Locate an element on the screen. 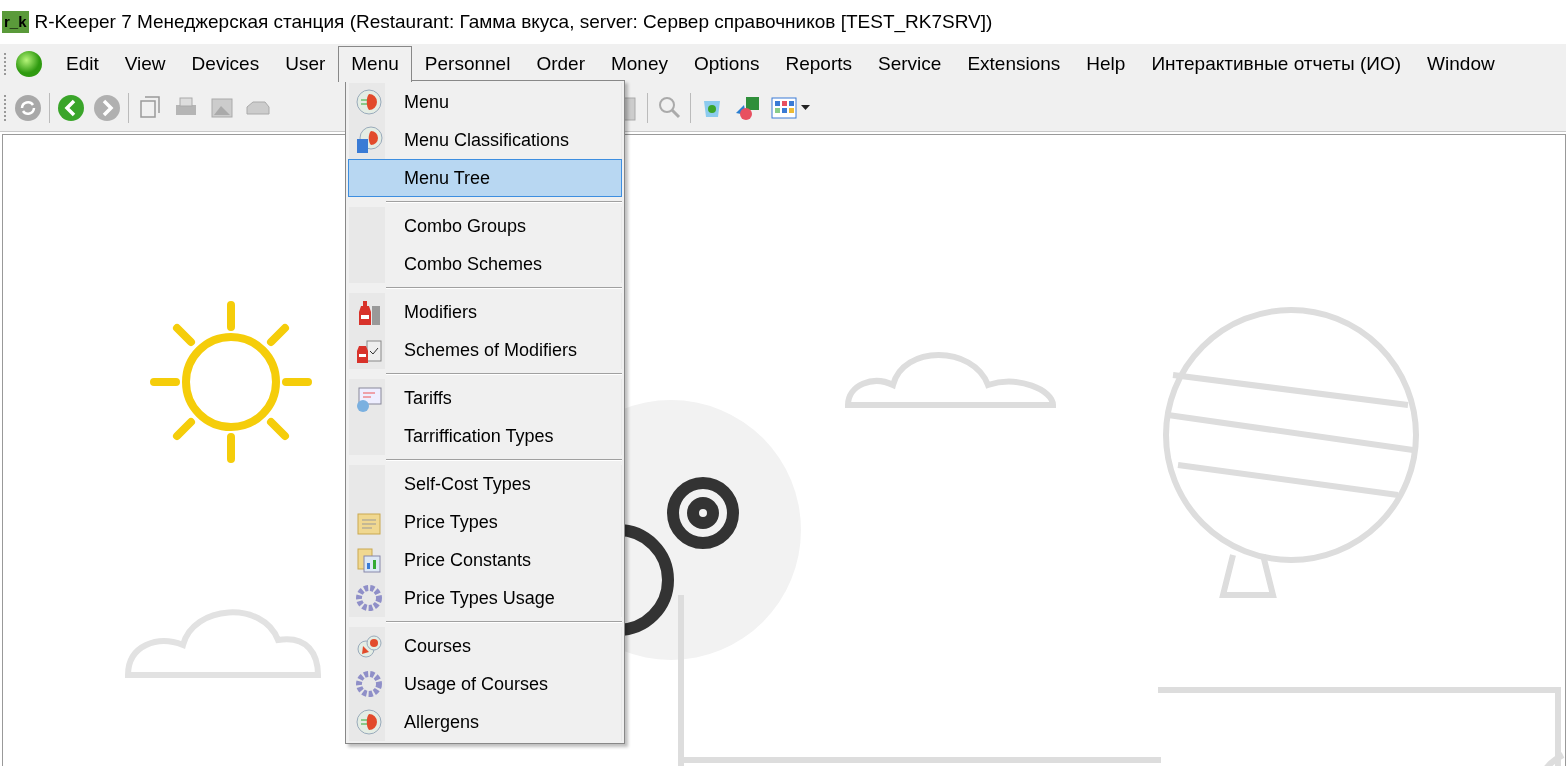  menu-bar-item: View is located at coordinates (145, 64).